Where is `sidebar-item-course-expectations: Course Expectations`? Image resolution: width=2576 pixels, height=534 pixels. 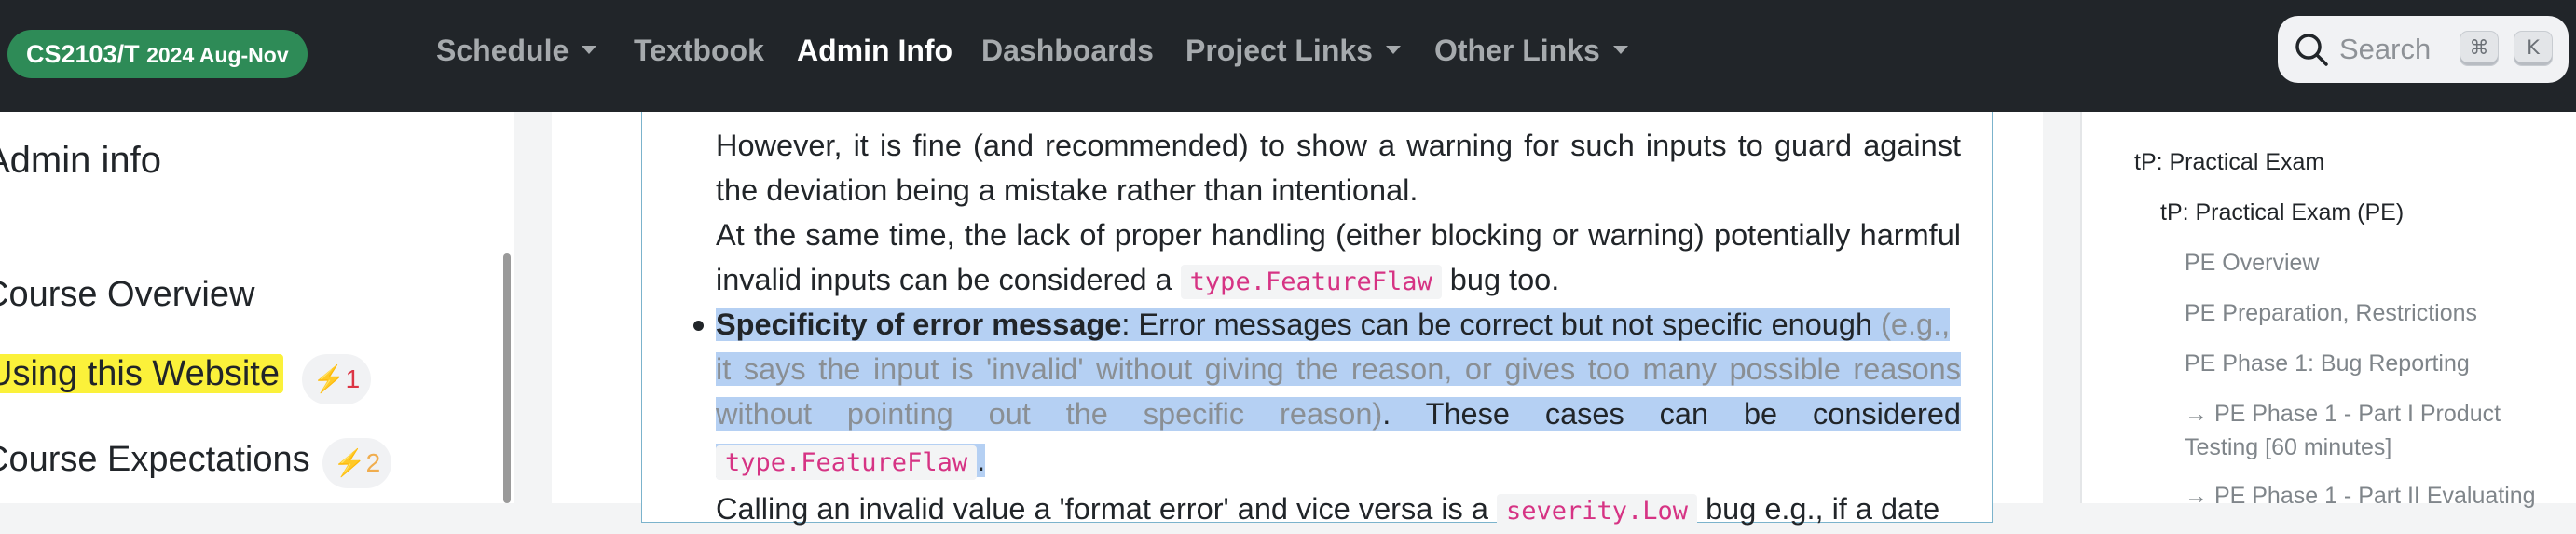 sidebar-item-course-expectations: Course Expectations is located at coordinates (155, 460).